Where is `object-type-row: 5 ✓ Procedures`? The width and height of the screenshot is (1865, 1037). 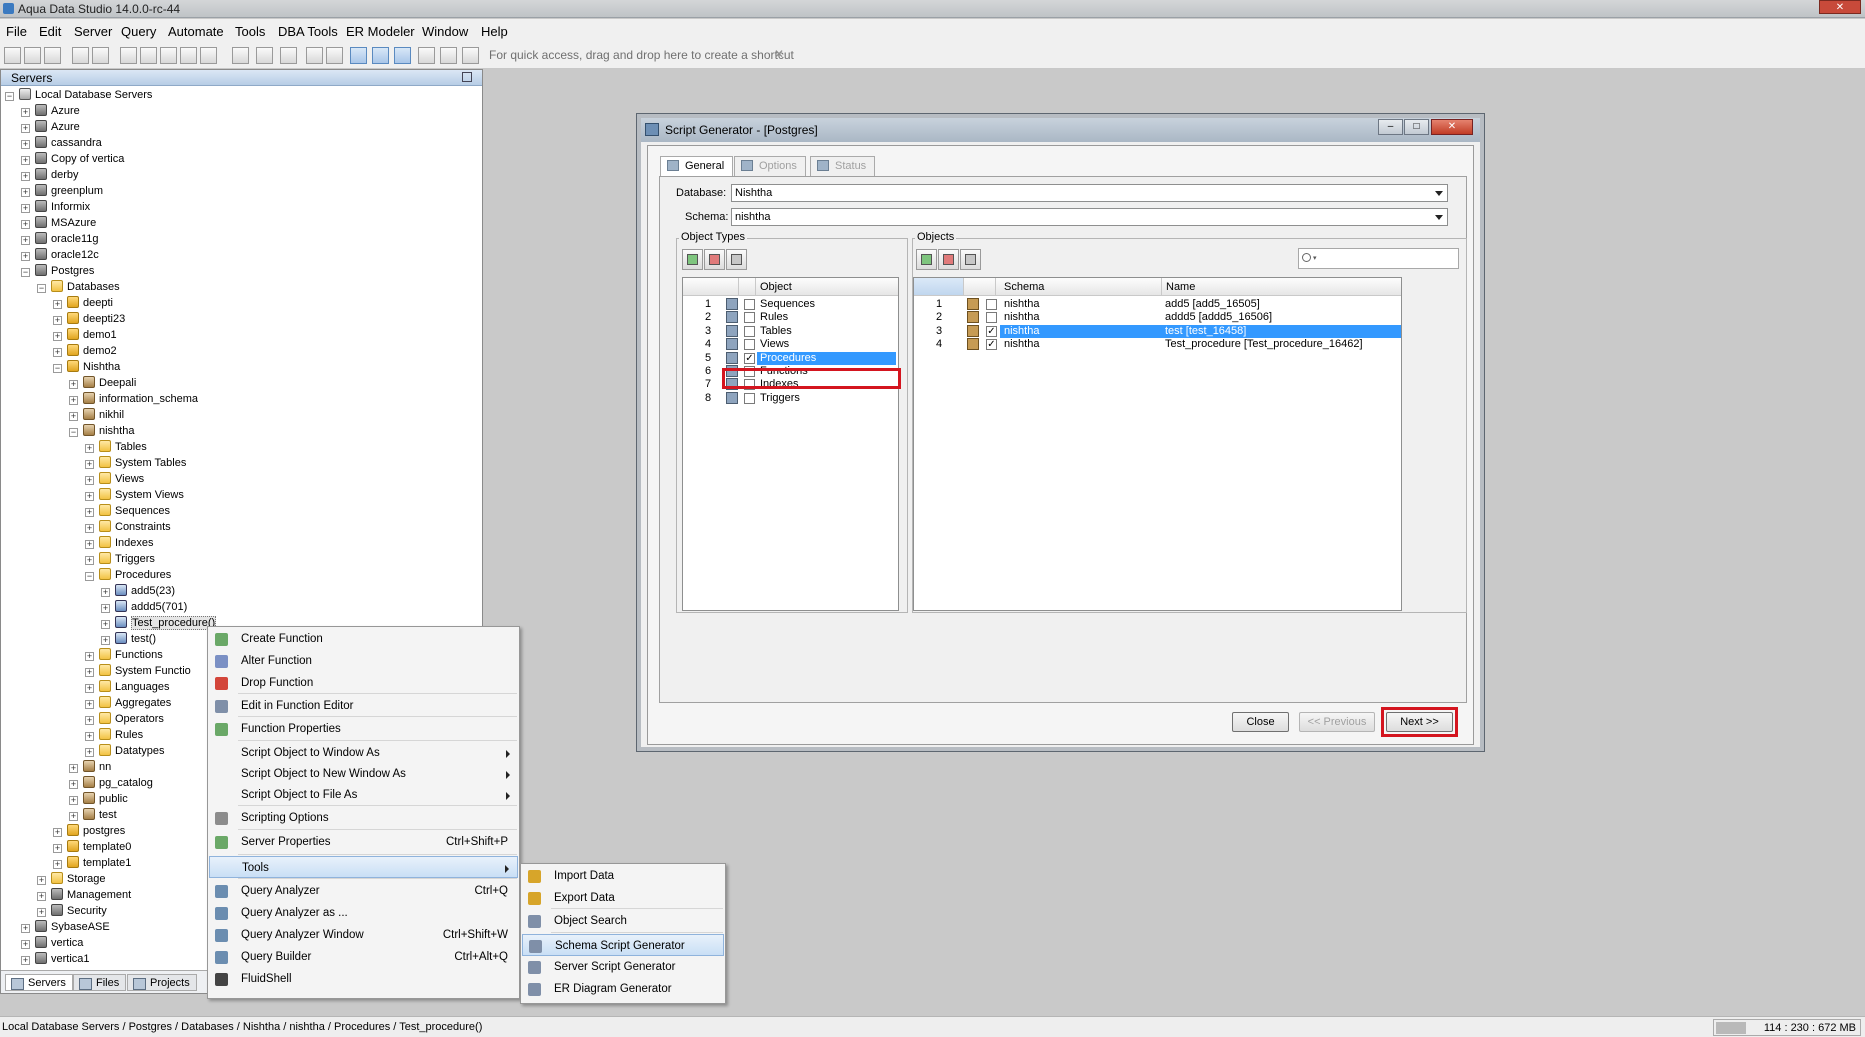 object-type-row: 5 ✓ Procedures is located at coordinates (790, 358).